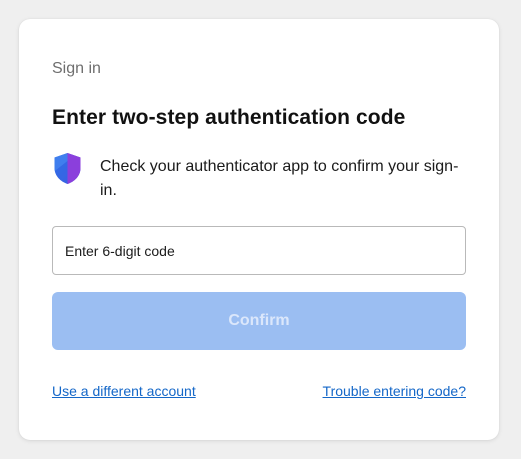 Image resolution: width=521 pixels, height=459 pixels. What do you see at coordinates (259, 250) in the screenshot?
I see `code-input` at bounding box center [259, 250].